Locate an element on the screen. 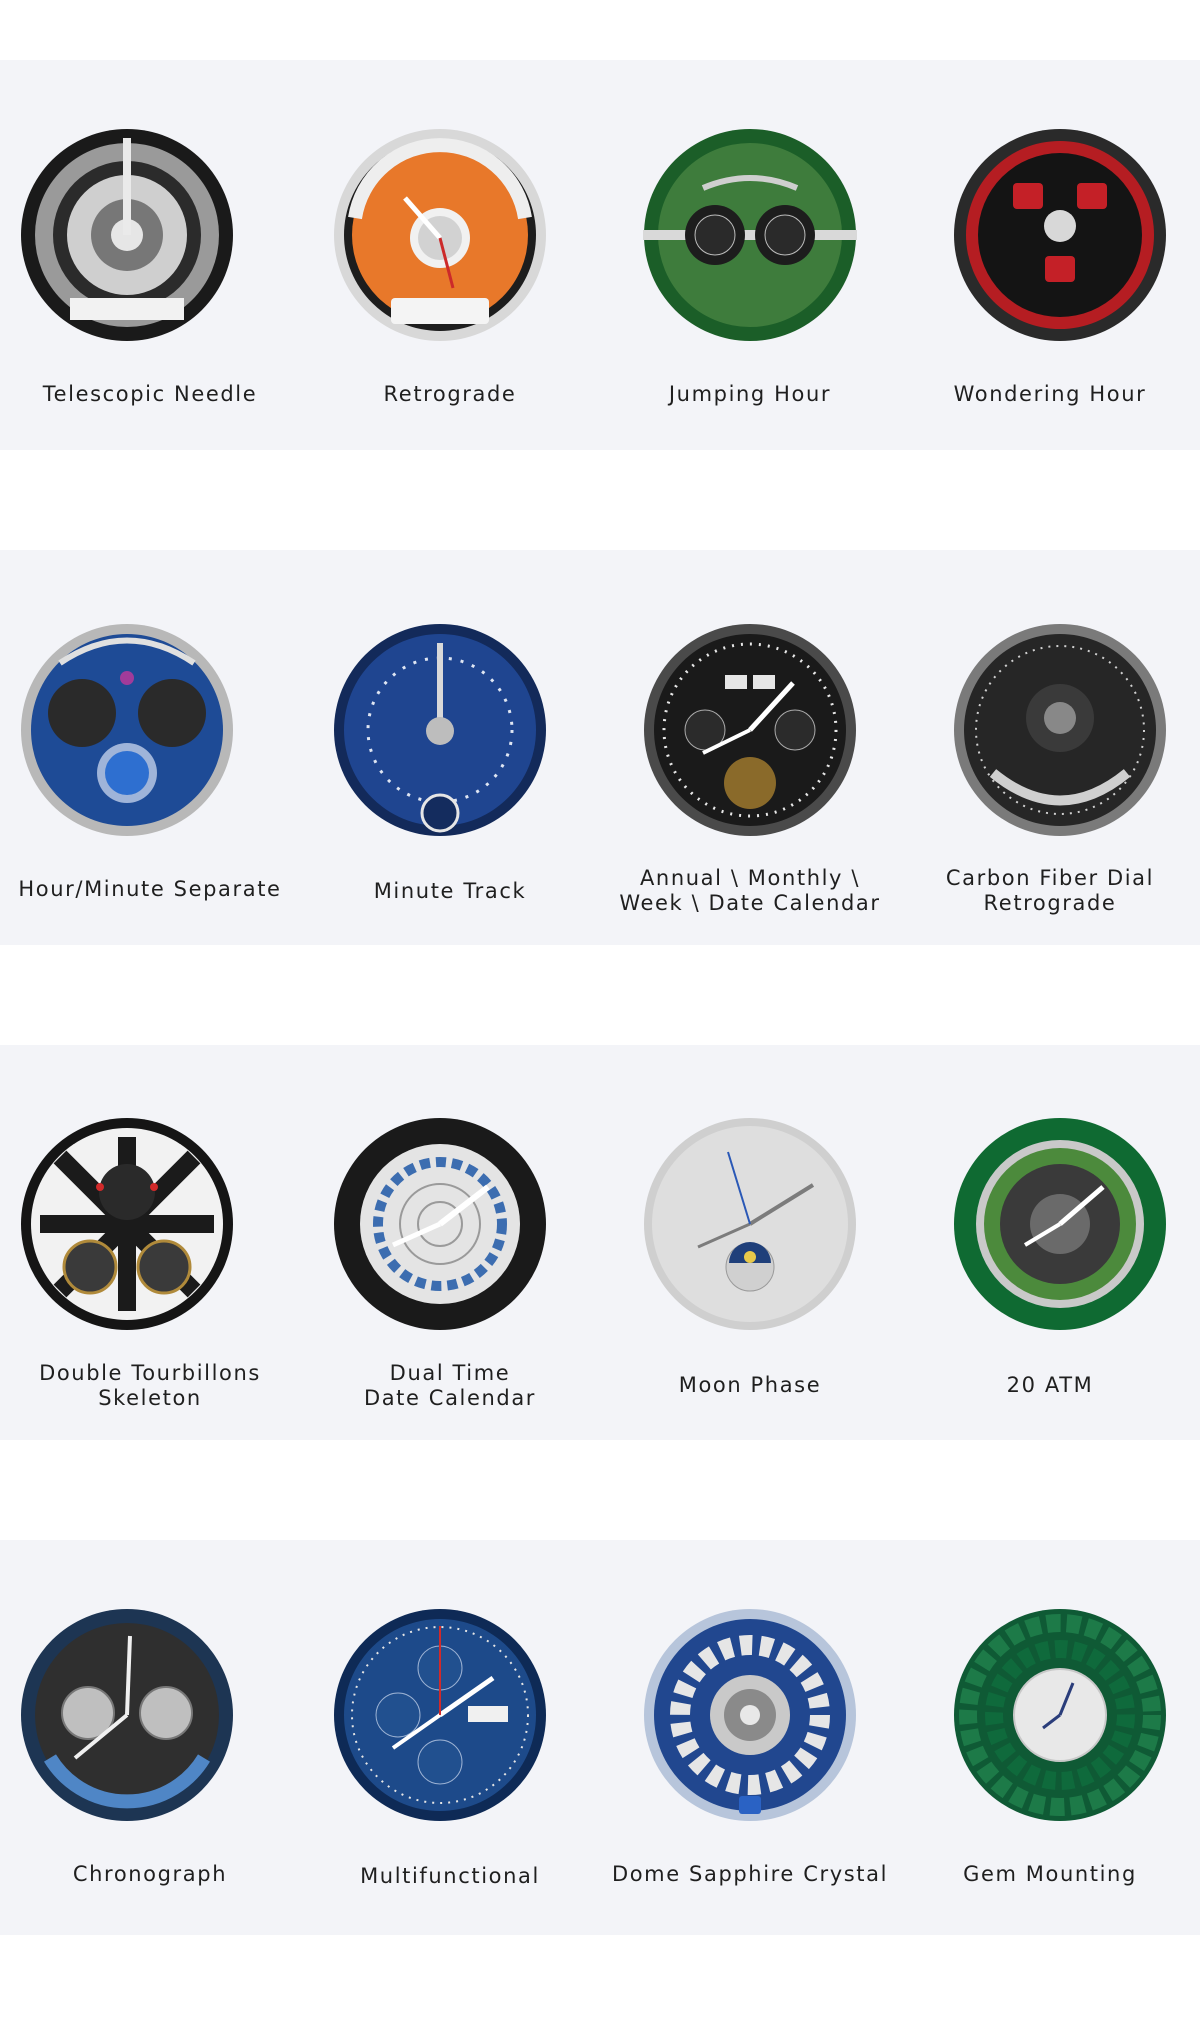 This screenshot has height=2021, width=1200. double-tourbillon-watch-dial is located at coordinates (127, 1224).